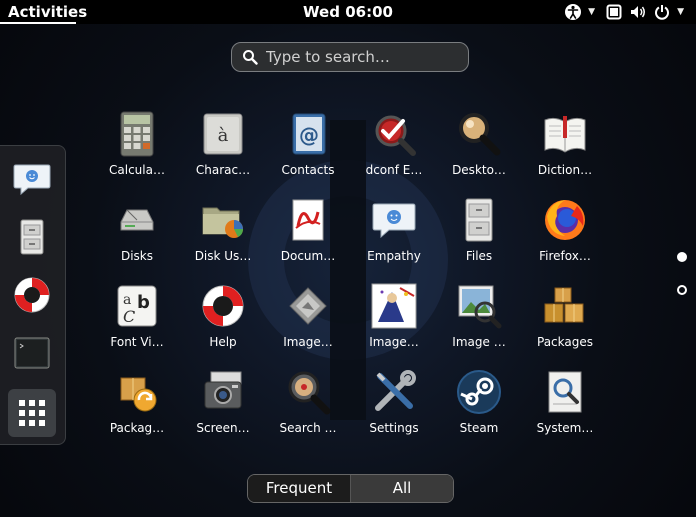  What do you see at coordinates (565, 392) in the screenshot?
I see `system-monitor-icon` at bounding box center [565, 392].